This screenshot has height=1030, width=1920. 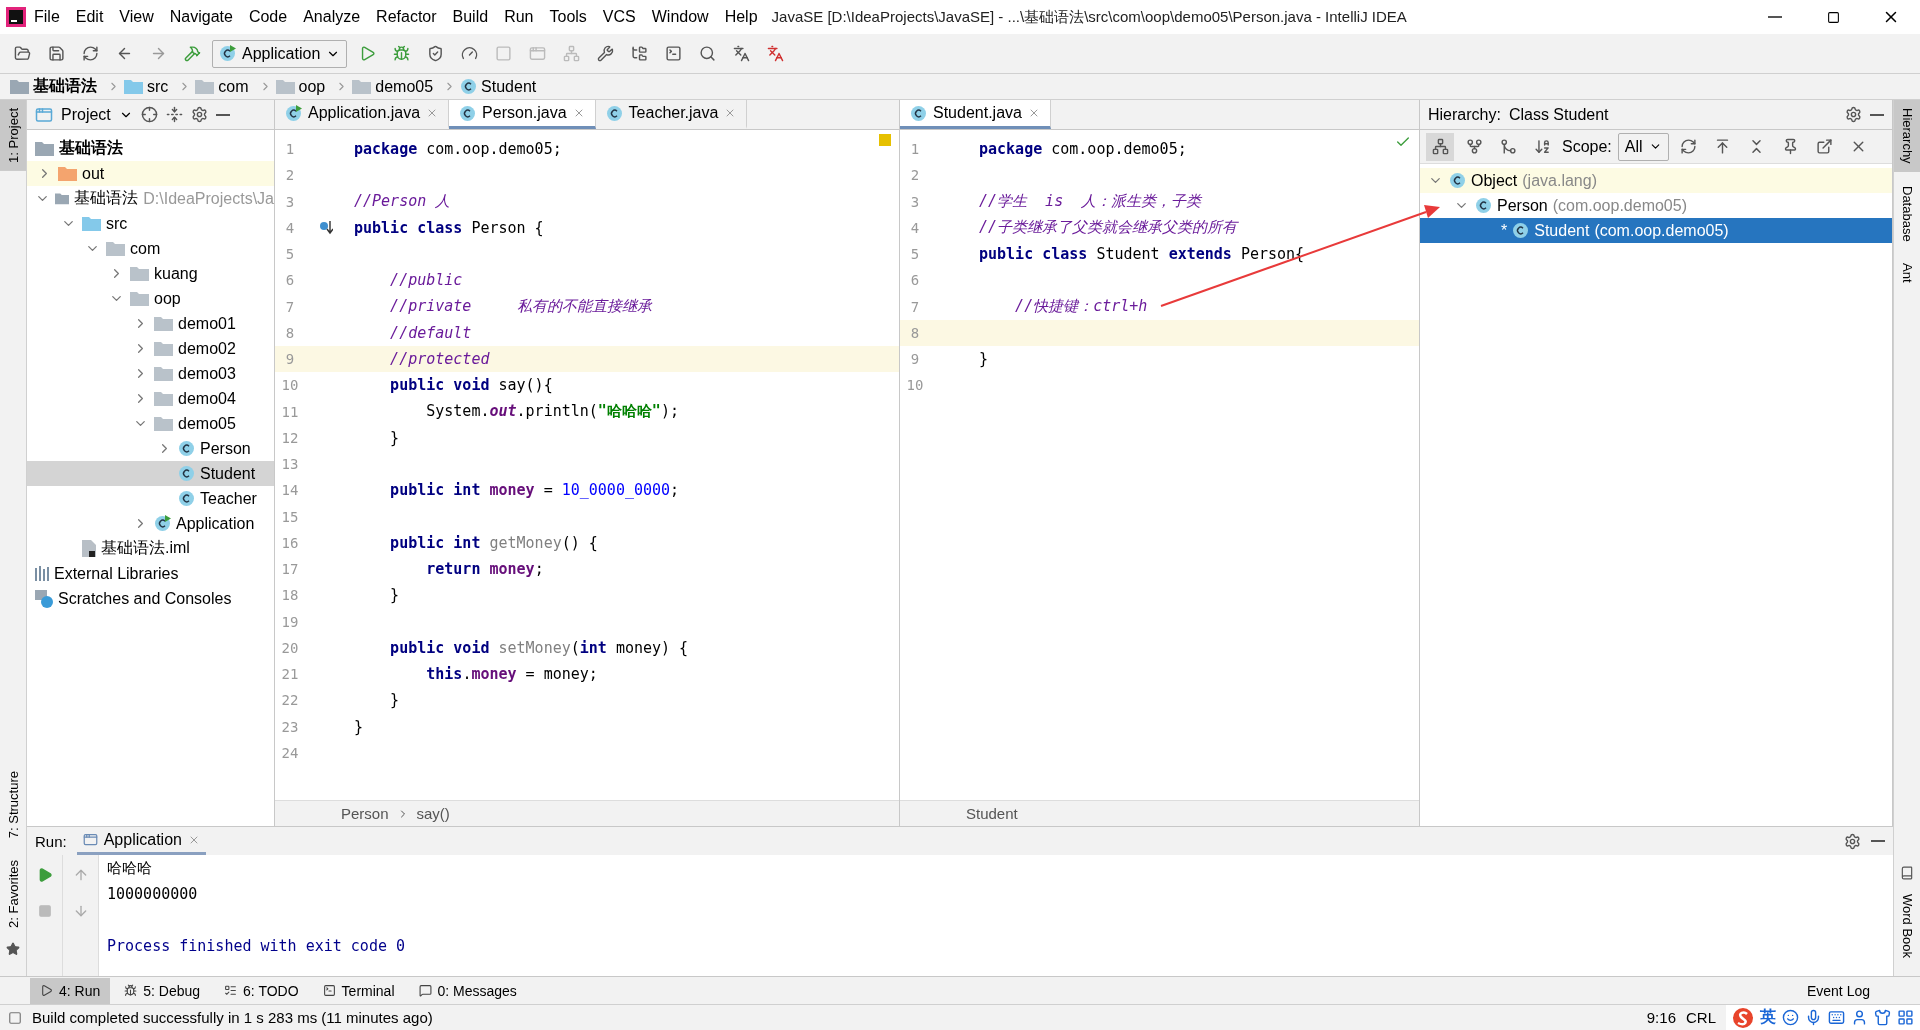 What do you see at coordinates (150, 423) in the screenshot?
I see `tree-item: demo05` at bounding box center [150, 423].